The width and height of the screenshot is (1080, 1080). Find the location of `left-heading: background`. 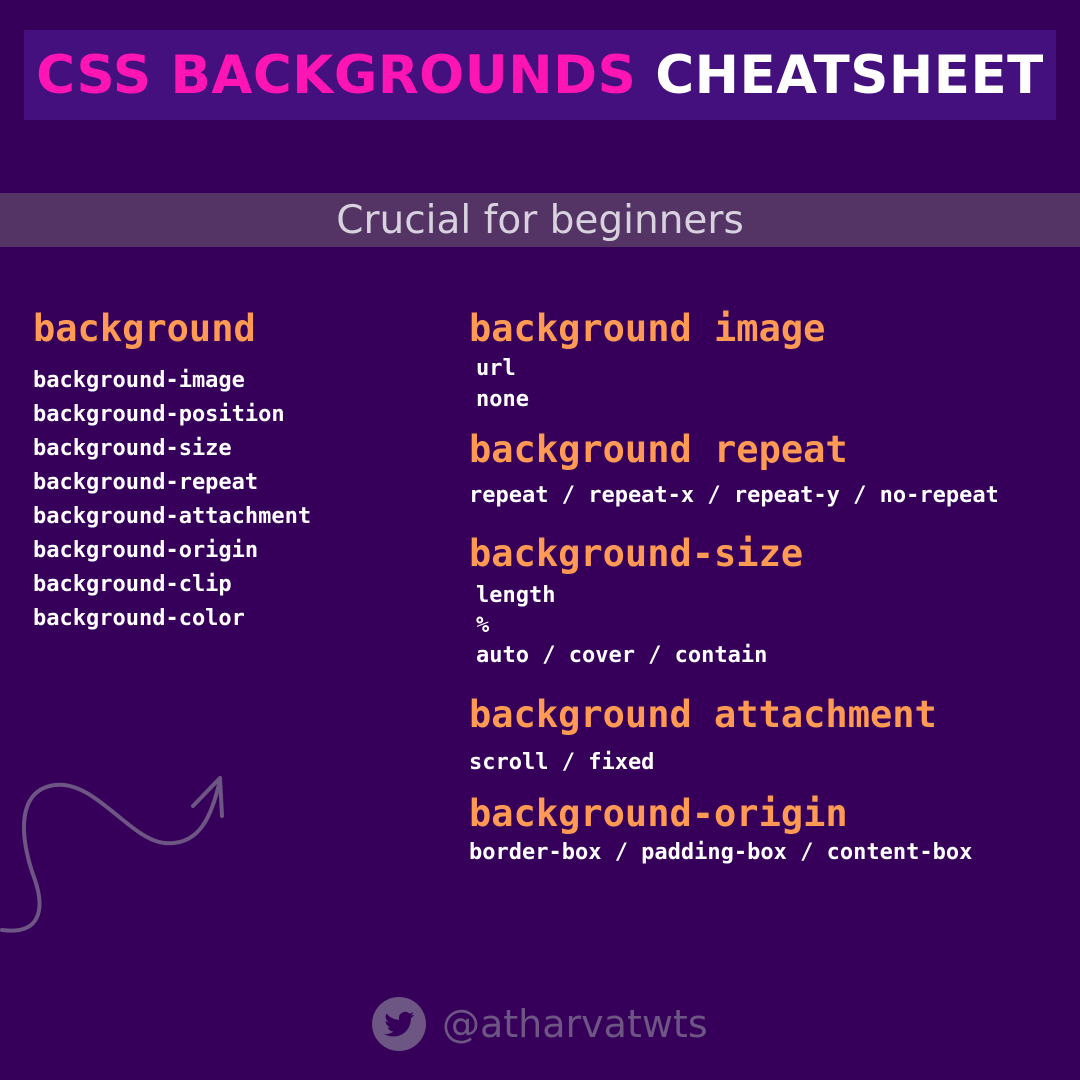

left-heading: background is located at coordinates (144, 328).